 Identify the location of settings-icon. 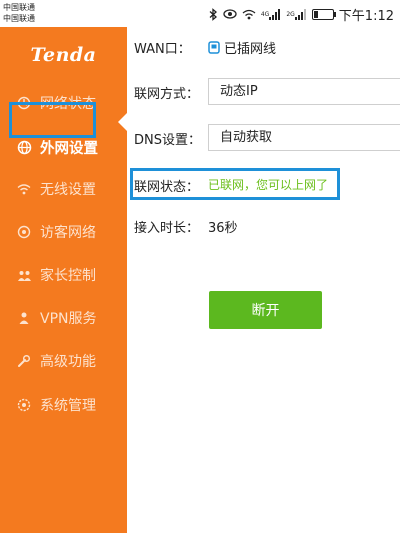
(24, 405).